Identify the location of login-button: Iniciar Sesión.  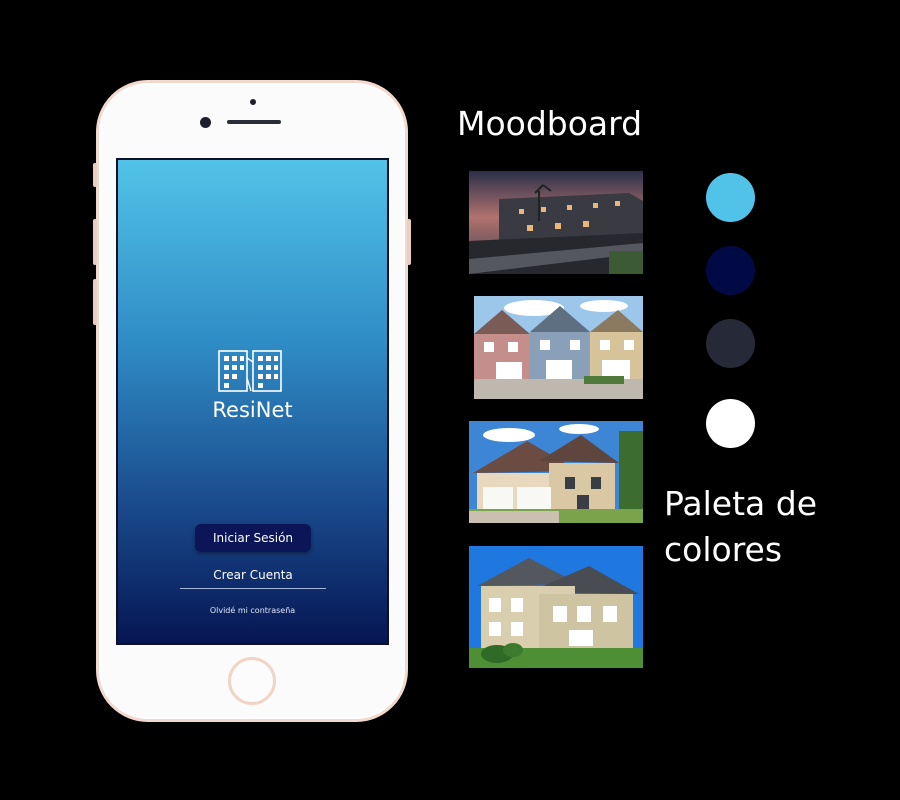
(253, 538).